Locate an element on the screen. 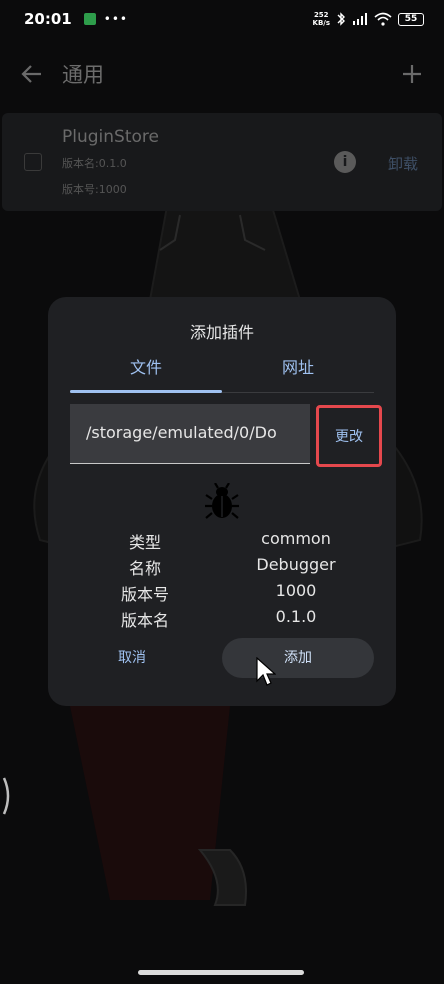 The width and height of the screenshot is (444, 984). bug-icon is located at coordinates (222, 501).